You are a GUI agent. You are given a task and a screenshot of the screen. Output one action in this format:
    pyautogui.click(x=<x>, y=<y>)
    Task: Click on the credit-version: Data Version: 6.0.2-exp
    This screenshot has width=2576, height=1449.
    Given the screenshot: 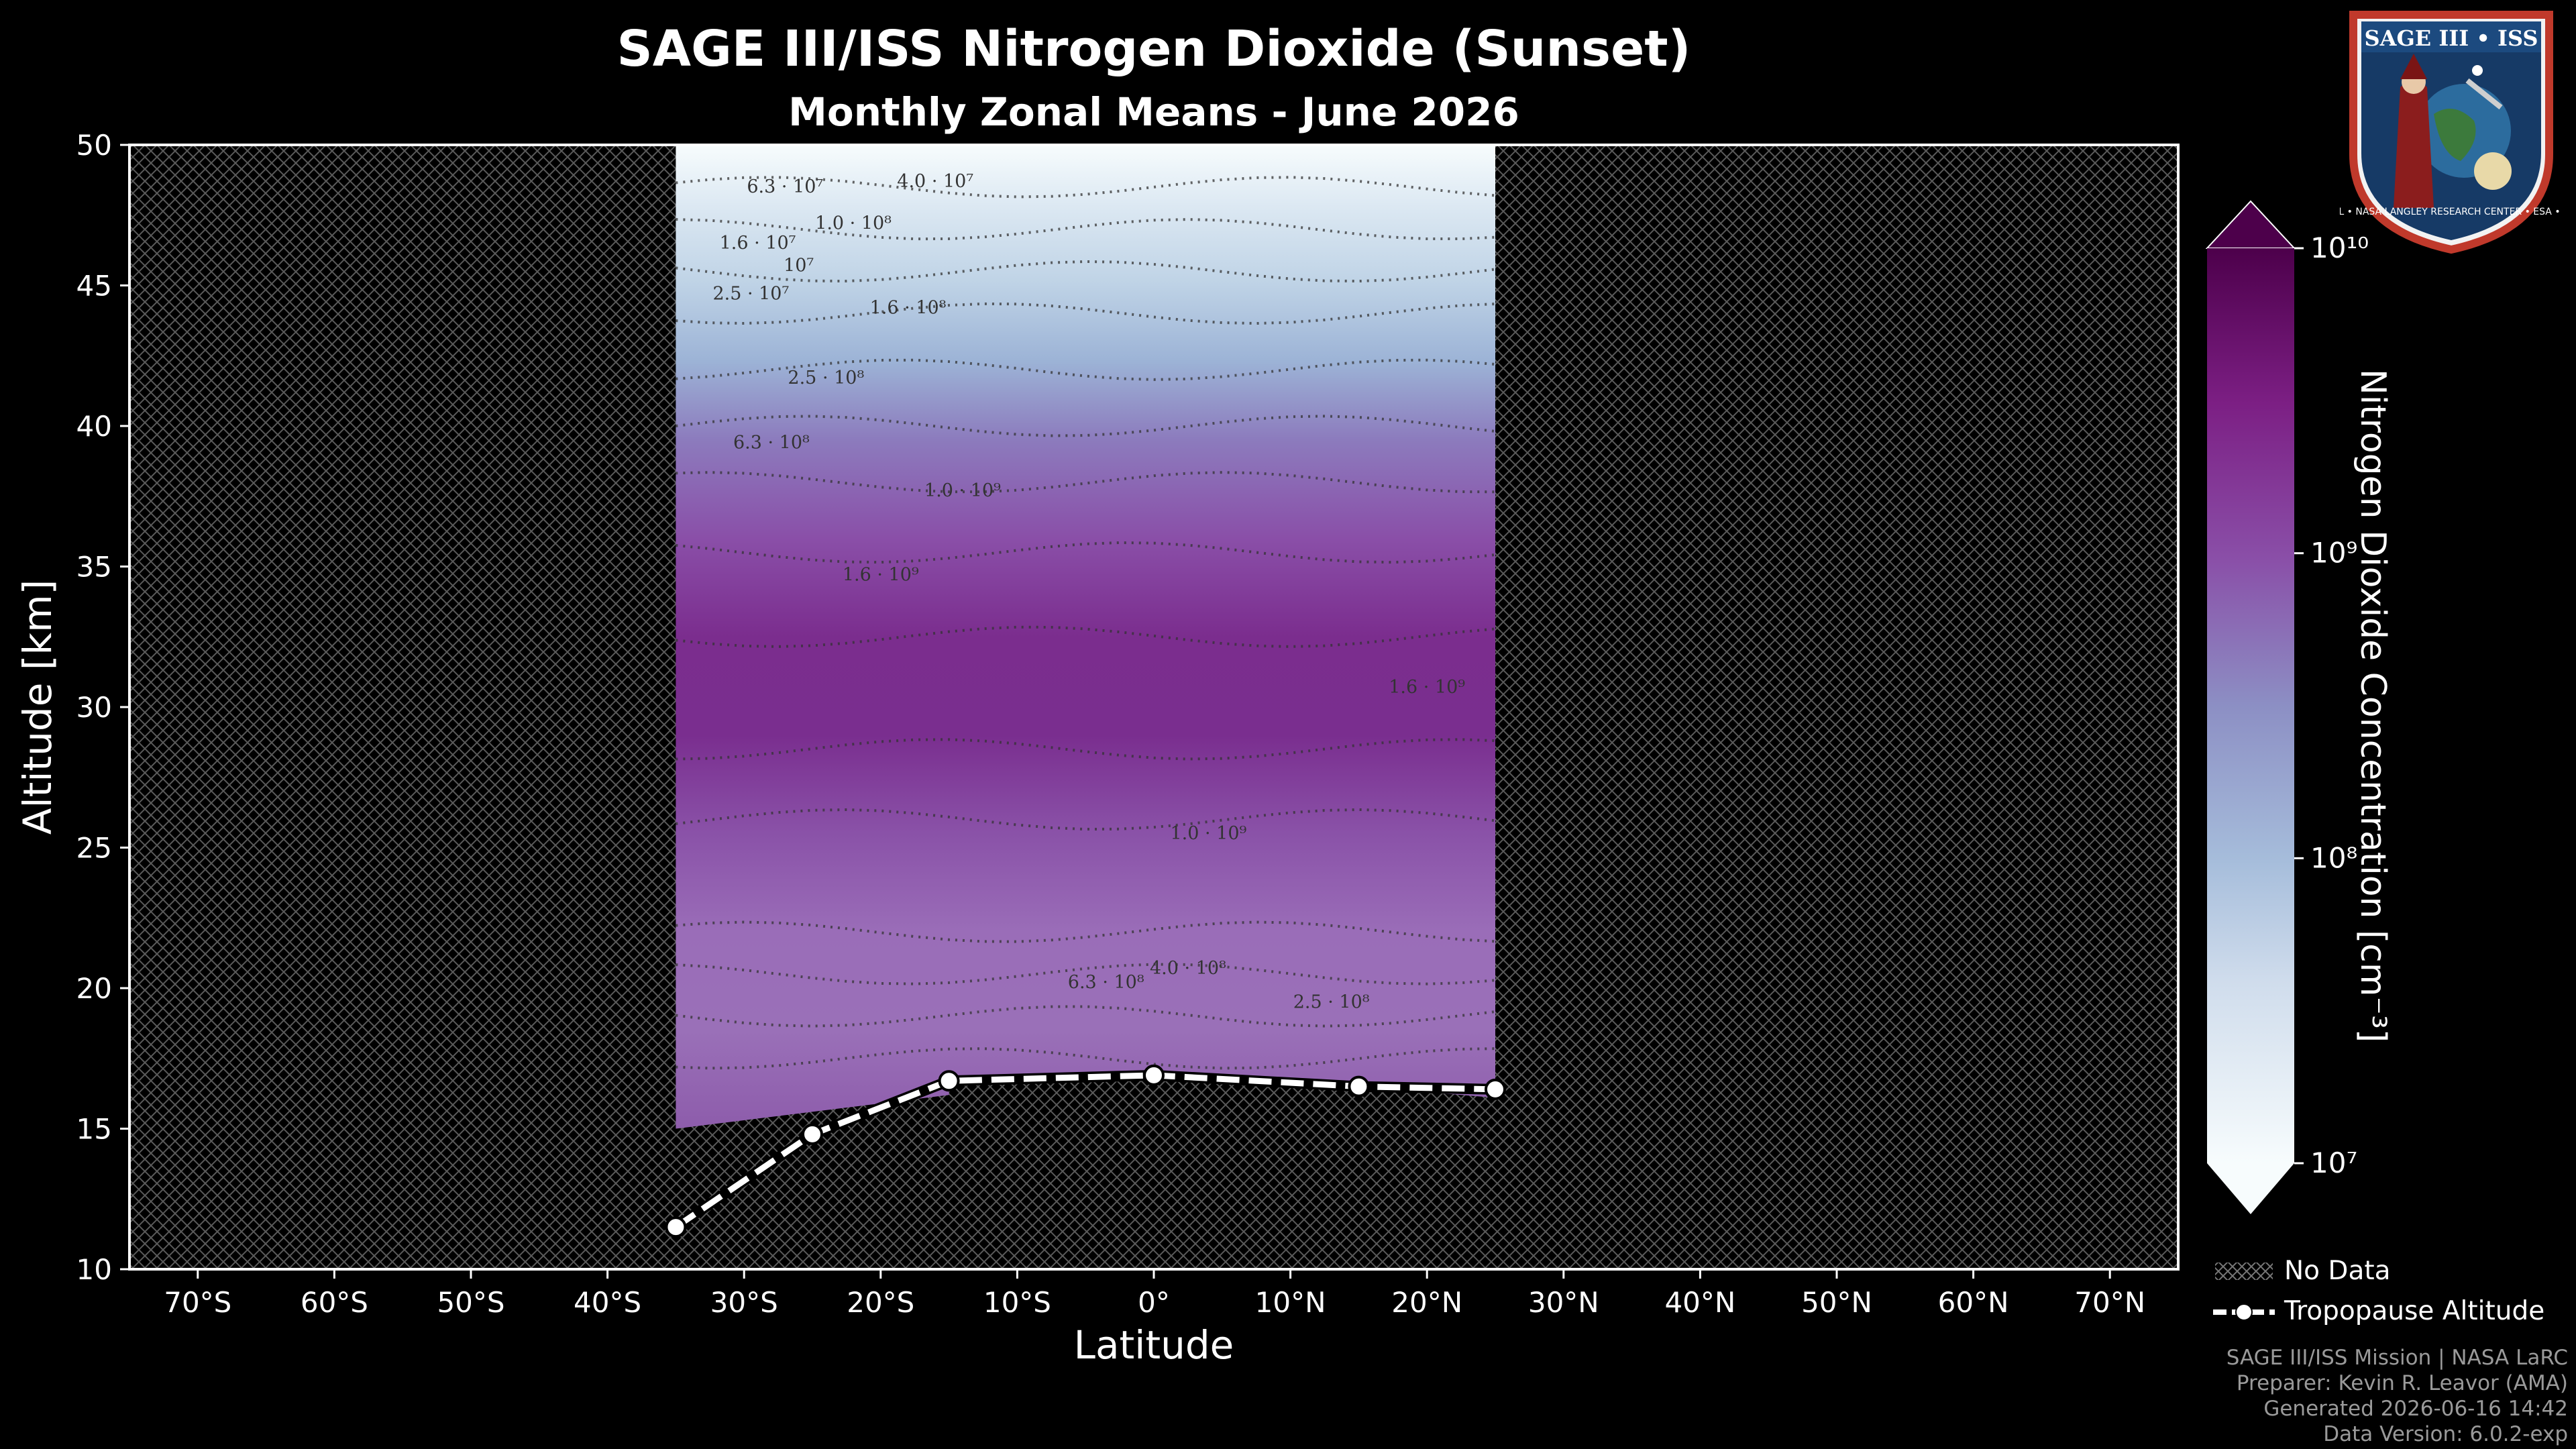 What is the action you would take?
    pyautogui.click(x=2445, y=1434)
    